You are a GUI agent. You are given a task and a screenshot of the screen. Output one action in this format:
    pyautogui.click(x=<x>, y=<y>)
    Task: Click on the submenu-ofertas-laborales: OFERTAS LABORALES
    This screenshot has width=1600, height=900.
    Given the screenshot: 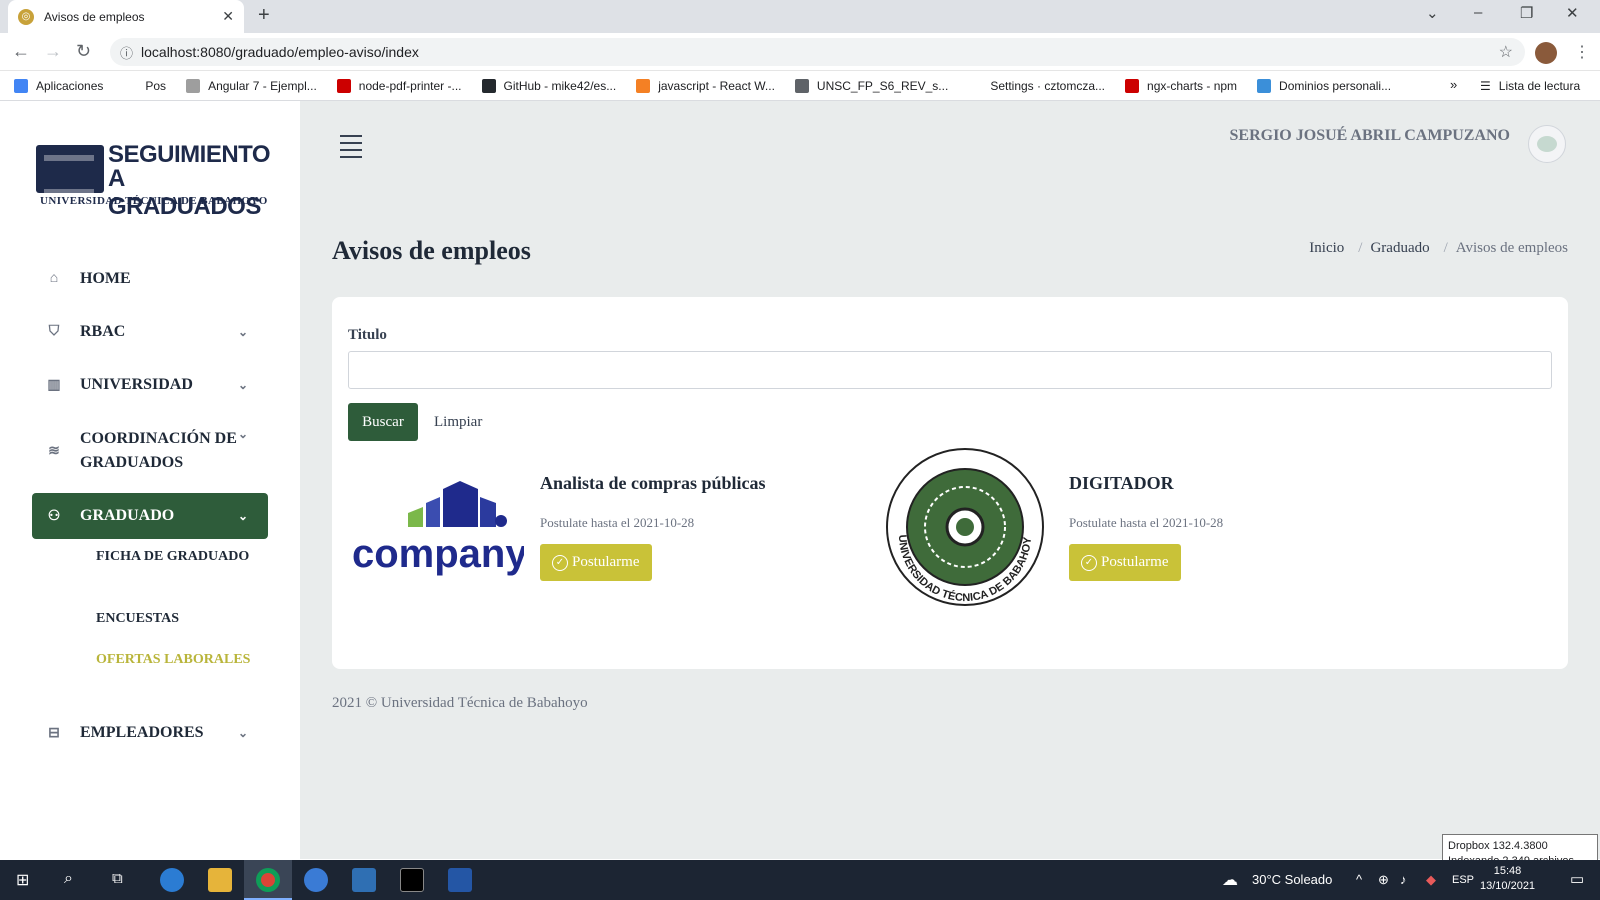 What is the action you would take?
    pyautogui.click(x=176, y=660)
    